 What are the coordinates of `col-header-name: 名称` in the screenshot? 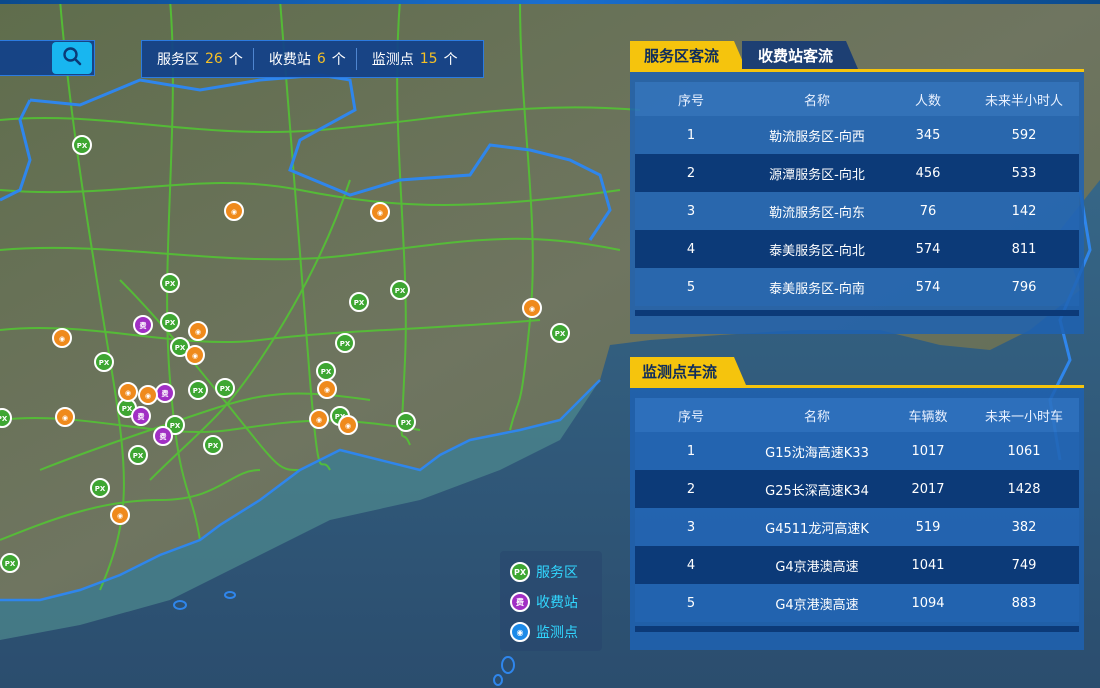 It's located at (817, 99).